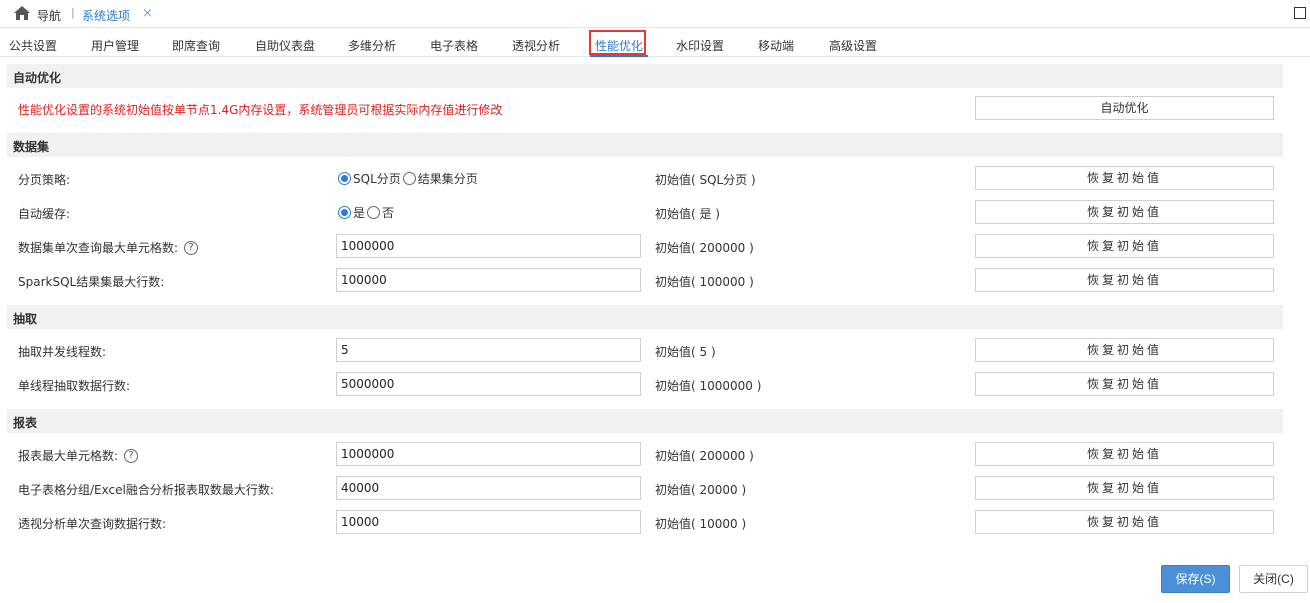  What do you see at coordinates (1124, 246) in the screenshot?
I see `dataset-max-cells-restore-button: 恢复初始值` at bounding box center [1124, 246].